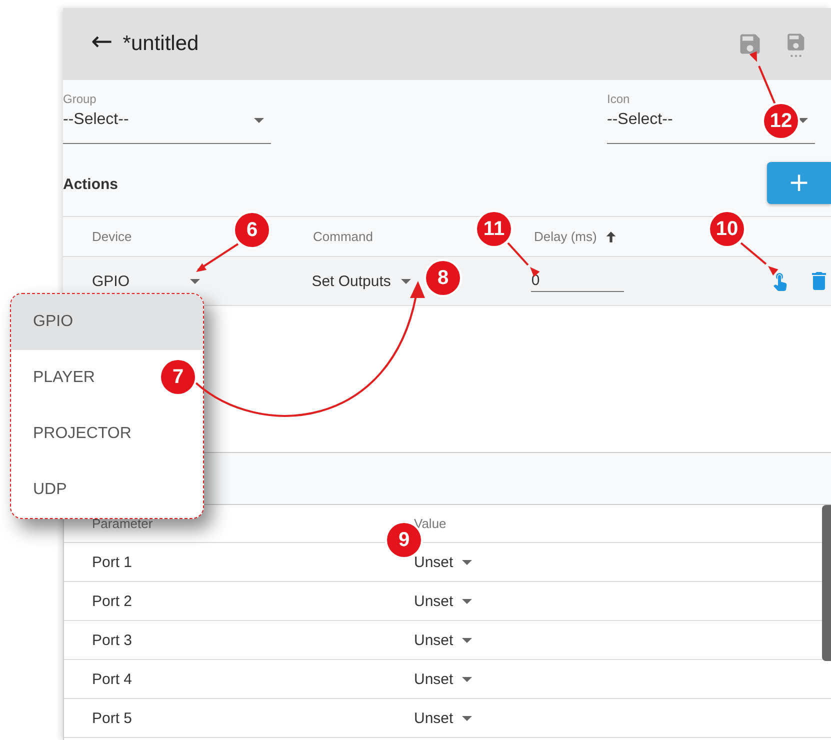 Image resolution: width=831 pixels, height=740 pixels. What do you see at coordinates (64, 378) in the screenshot?
I see `menu-item: PLAYER` at bounding box center [64, 378].